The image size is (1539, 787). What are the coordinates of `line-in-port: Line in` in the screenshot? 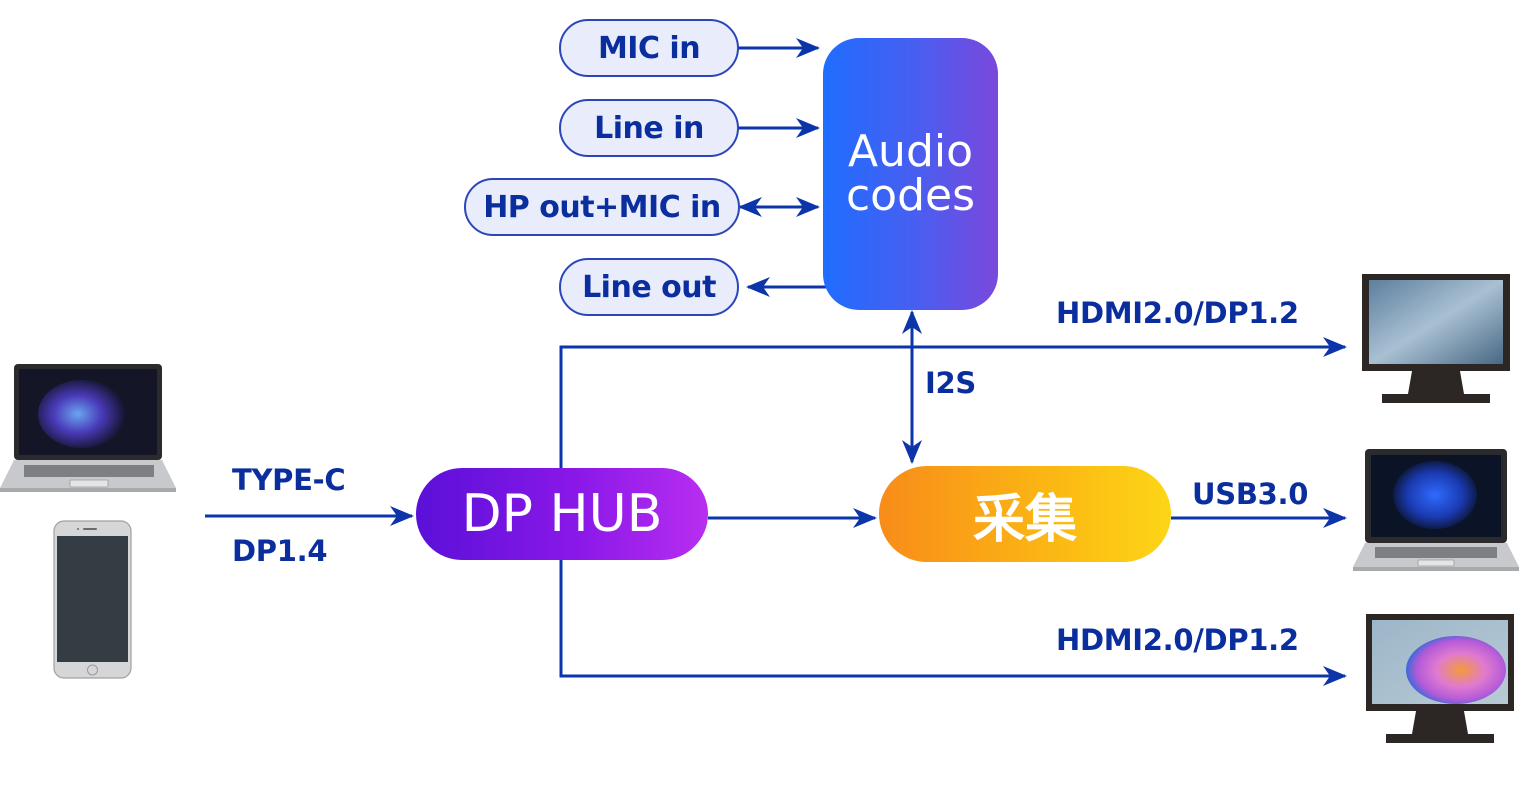 It's located at (649, 128).